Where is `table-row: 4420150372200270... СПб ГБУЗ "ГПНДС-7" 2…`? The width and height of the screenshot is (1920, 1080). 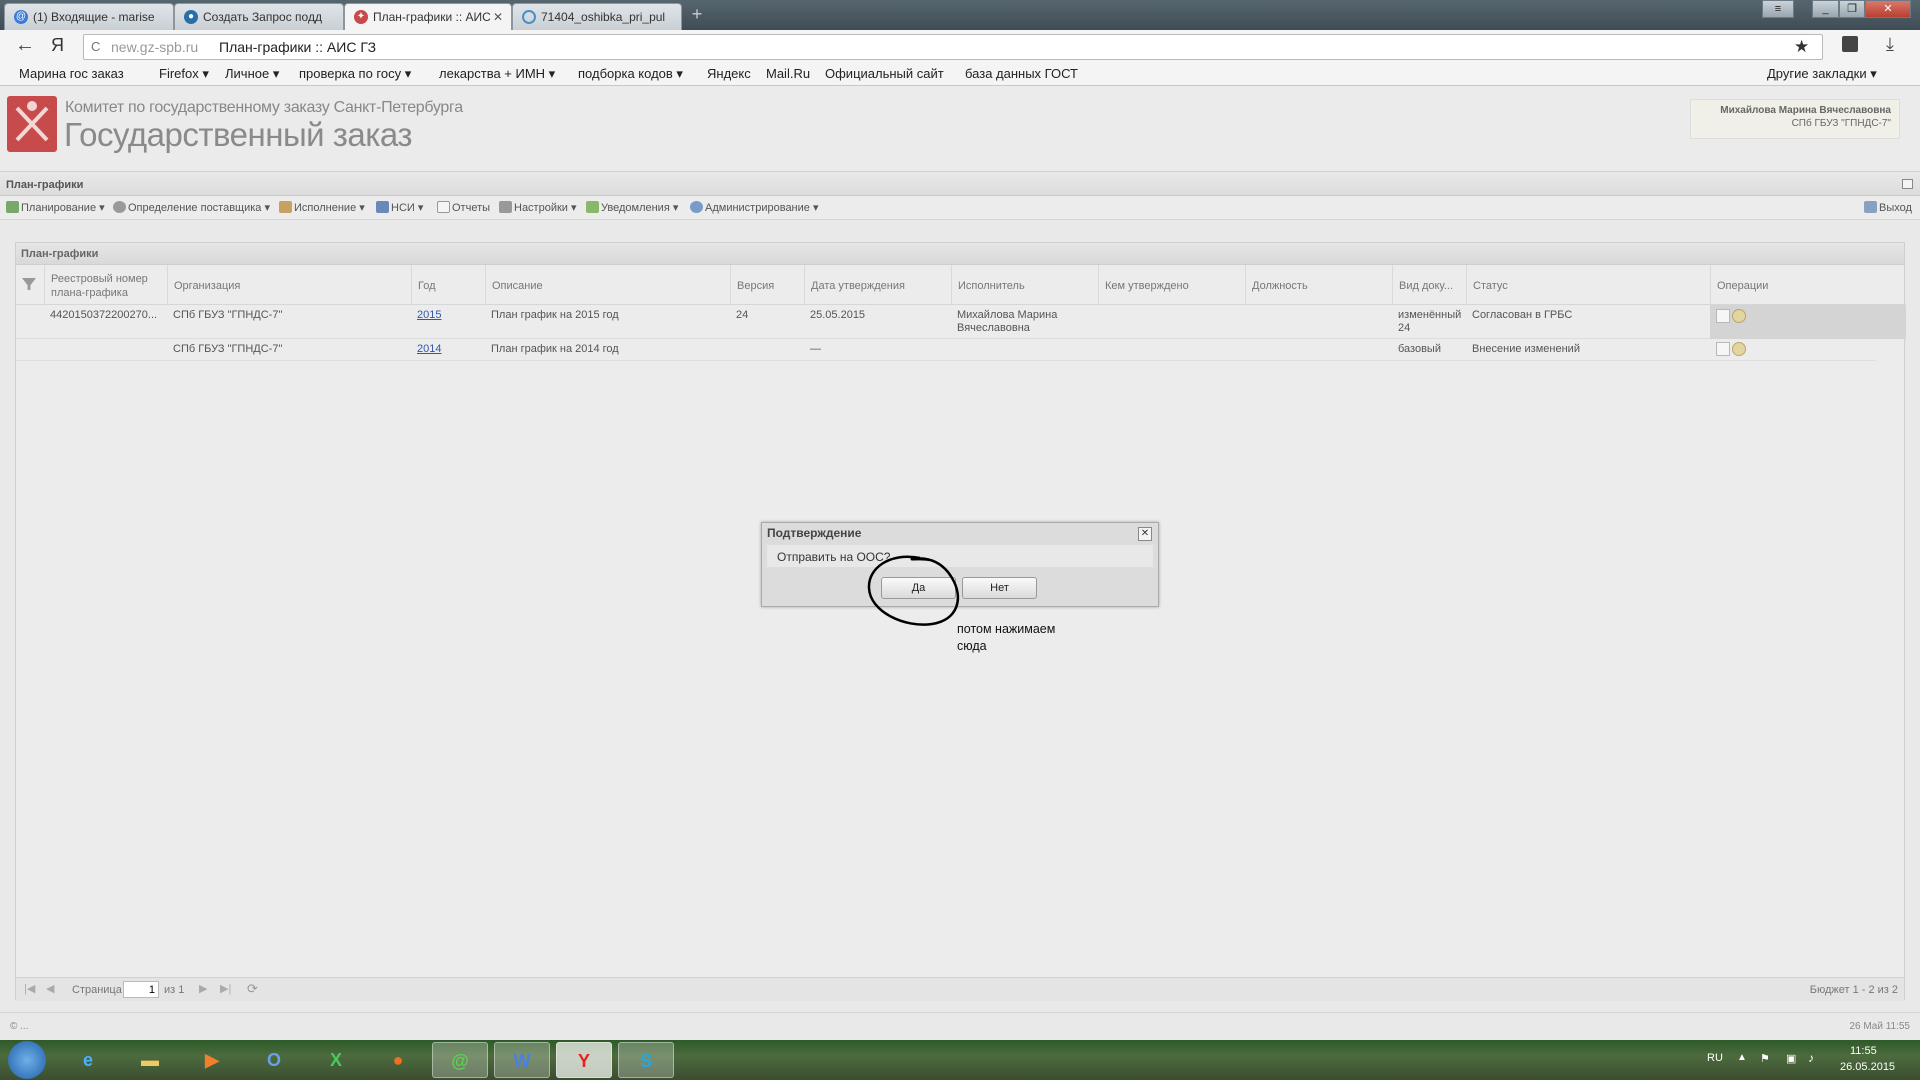
table-row: 4420150372200270... СПб ГБУЗ "ГПНДС-7" 2… is located at coordinates (961, 322).